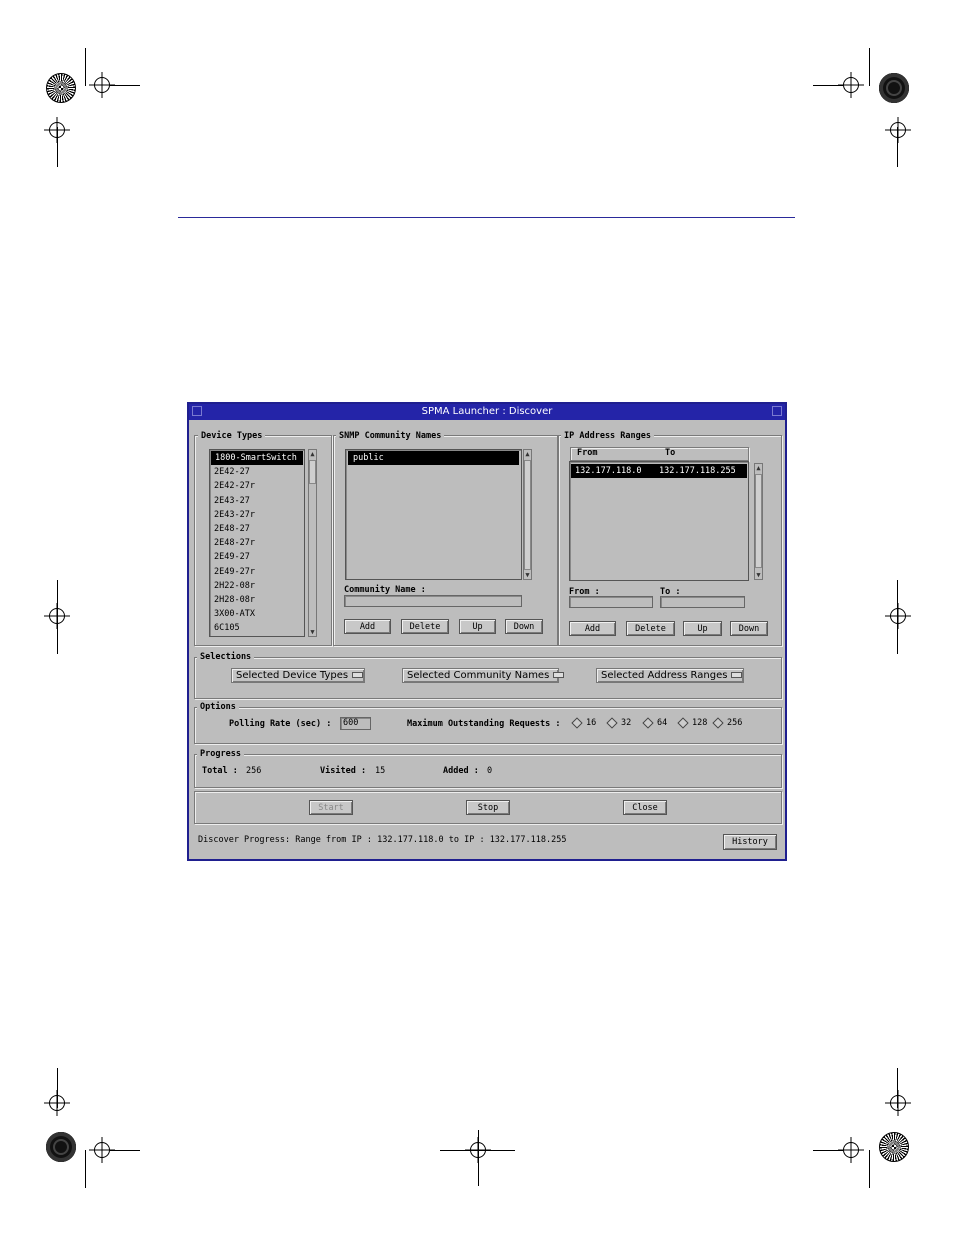 The height and width of the screenshot is (1235, 954). I want to click on community-scrollbar: ▲ ▼, so click(527, 514).